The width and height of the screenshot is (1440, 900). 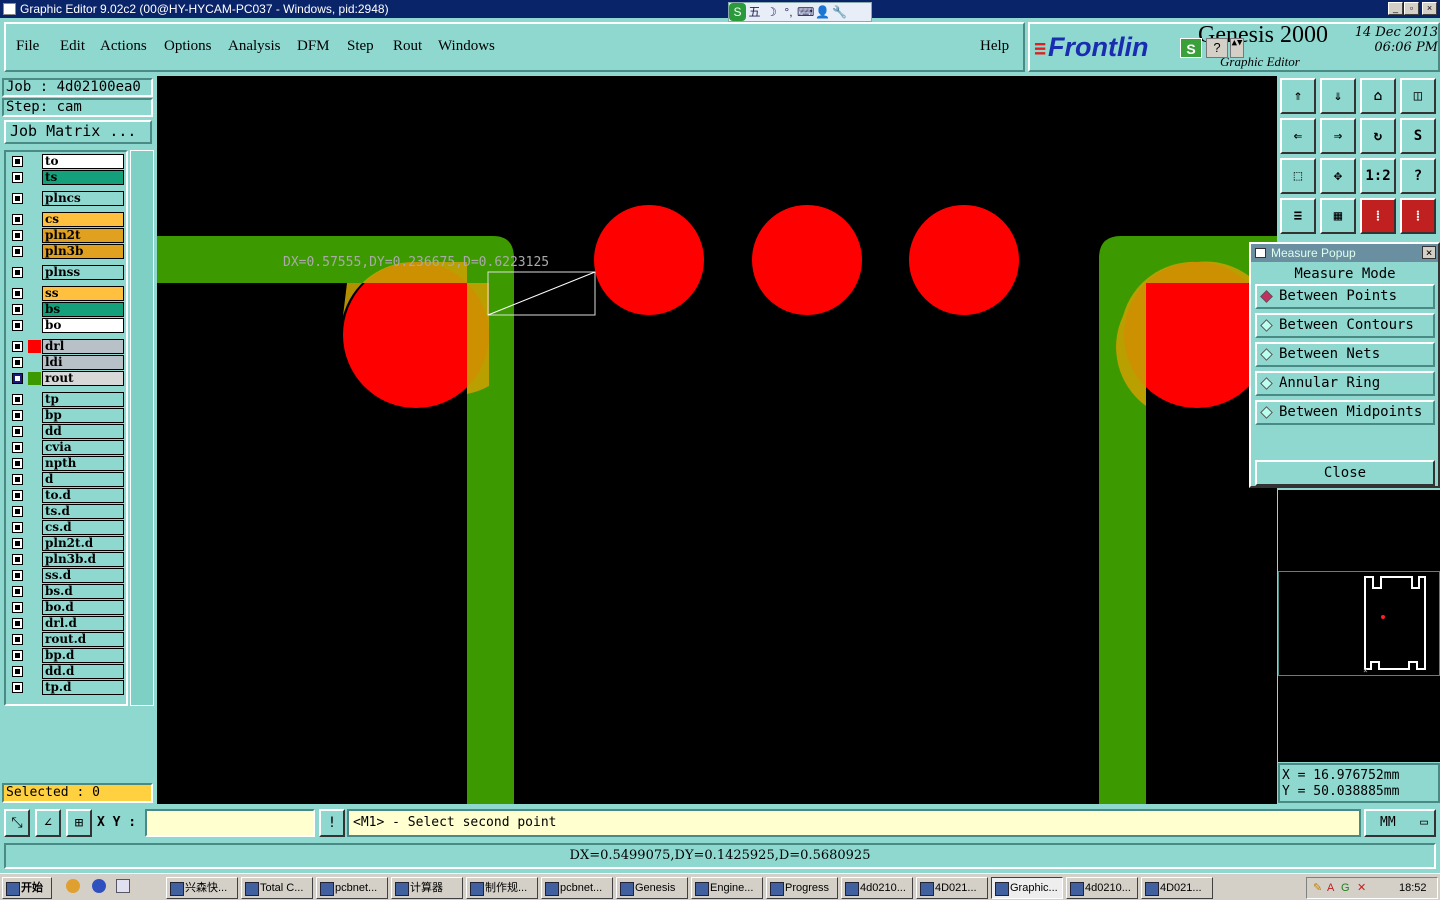 I want to click on measure-option-annular-ring: Annular Ring, so click(x=1345, y=383).